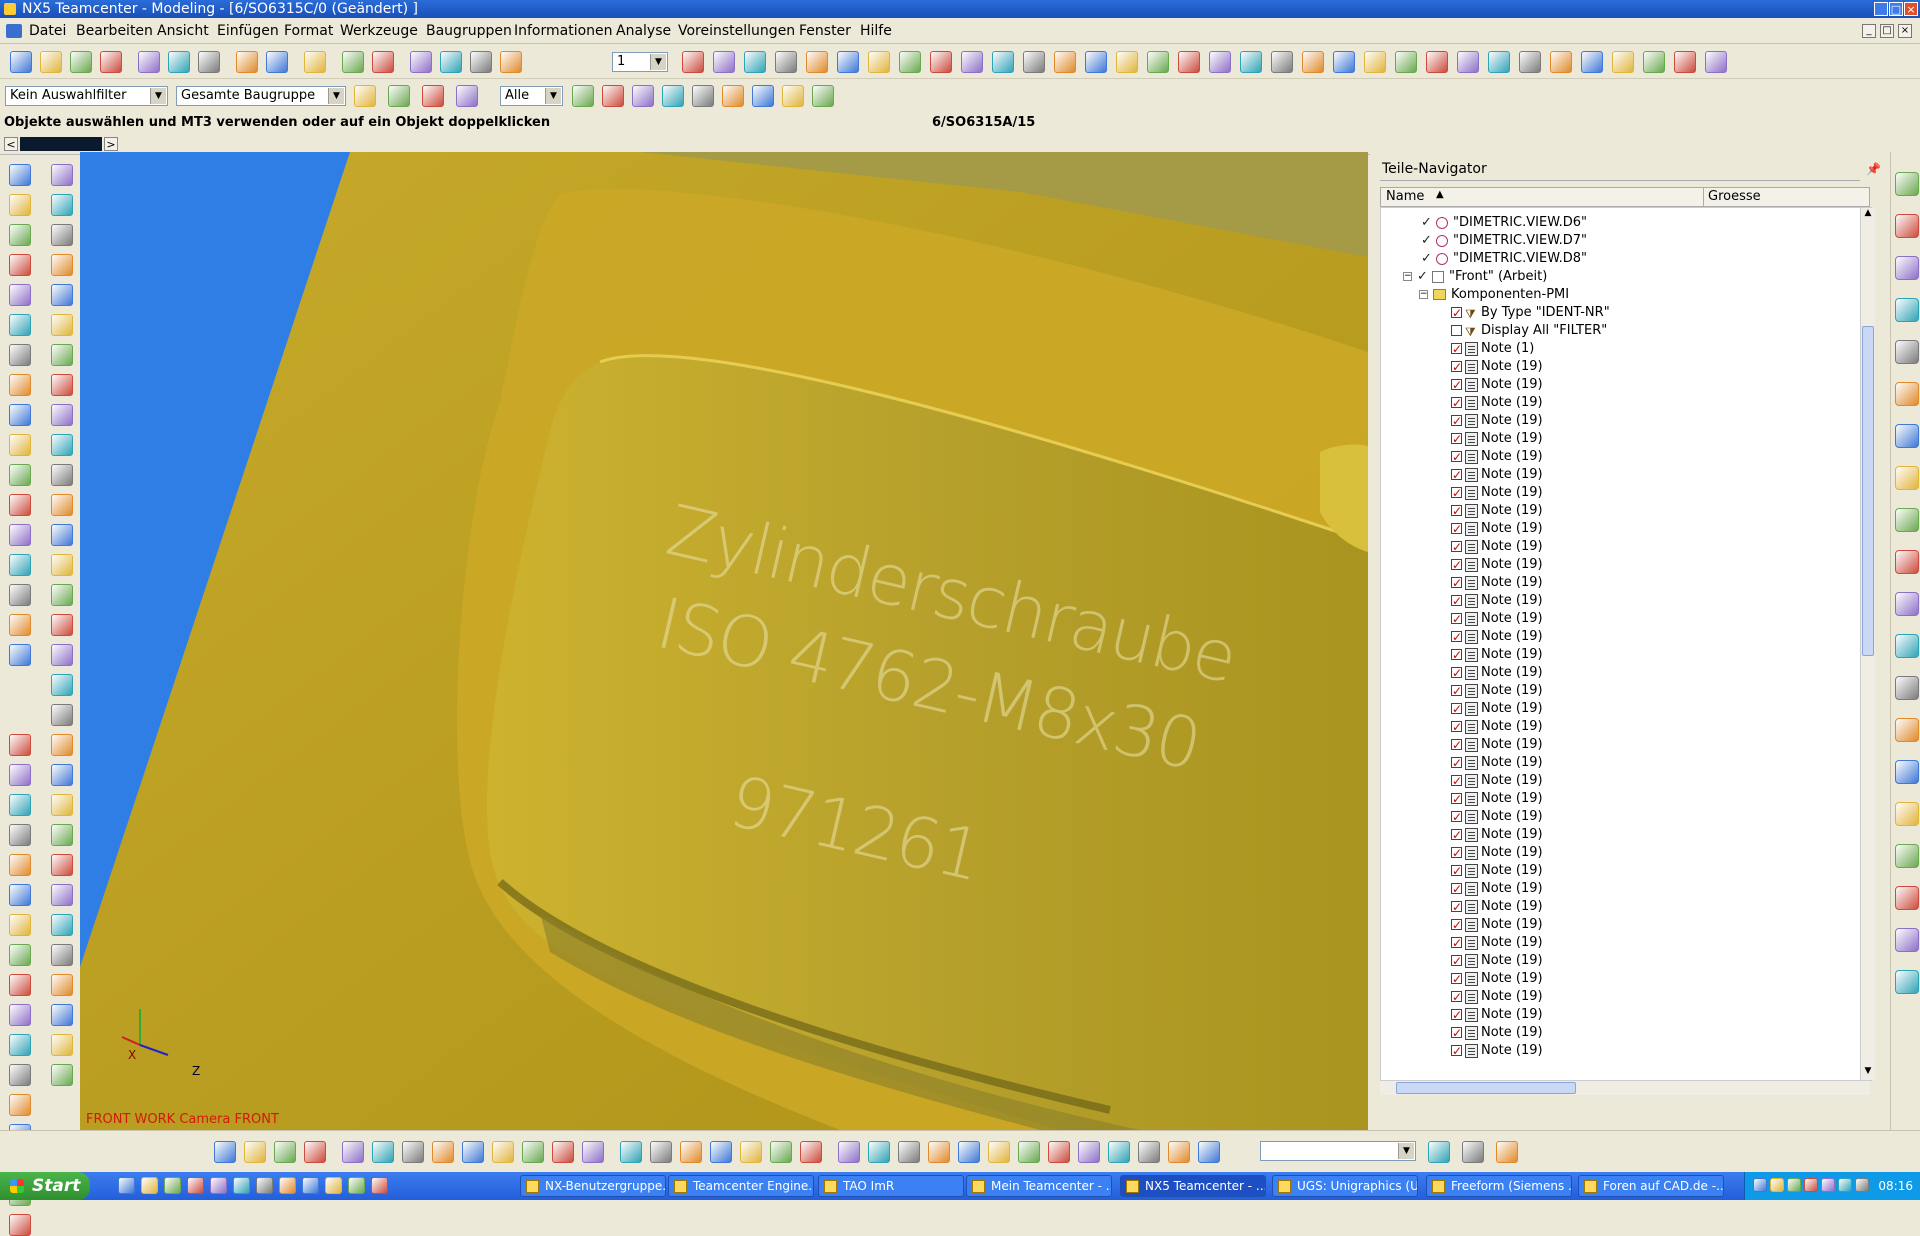  Describe the element at coordinates (1034, 62) in the screenshot. I see `fit-icon` at that location.